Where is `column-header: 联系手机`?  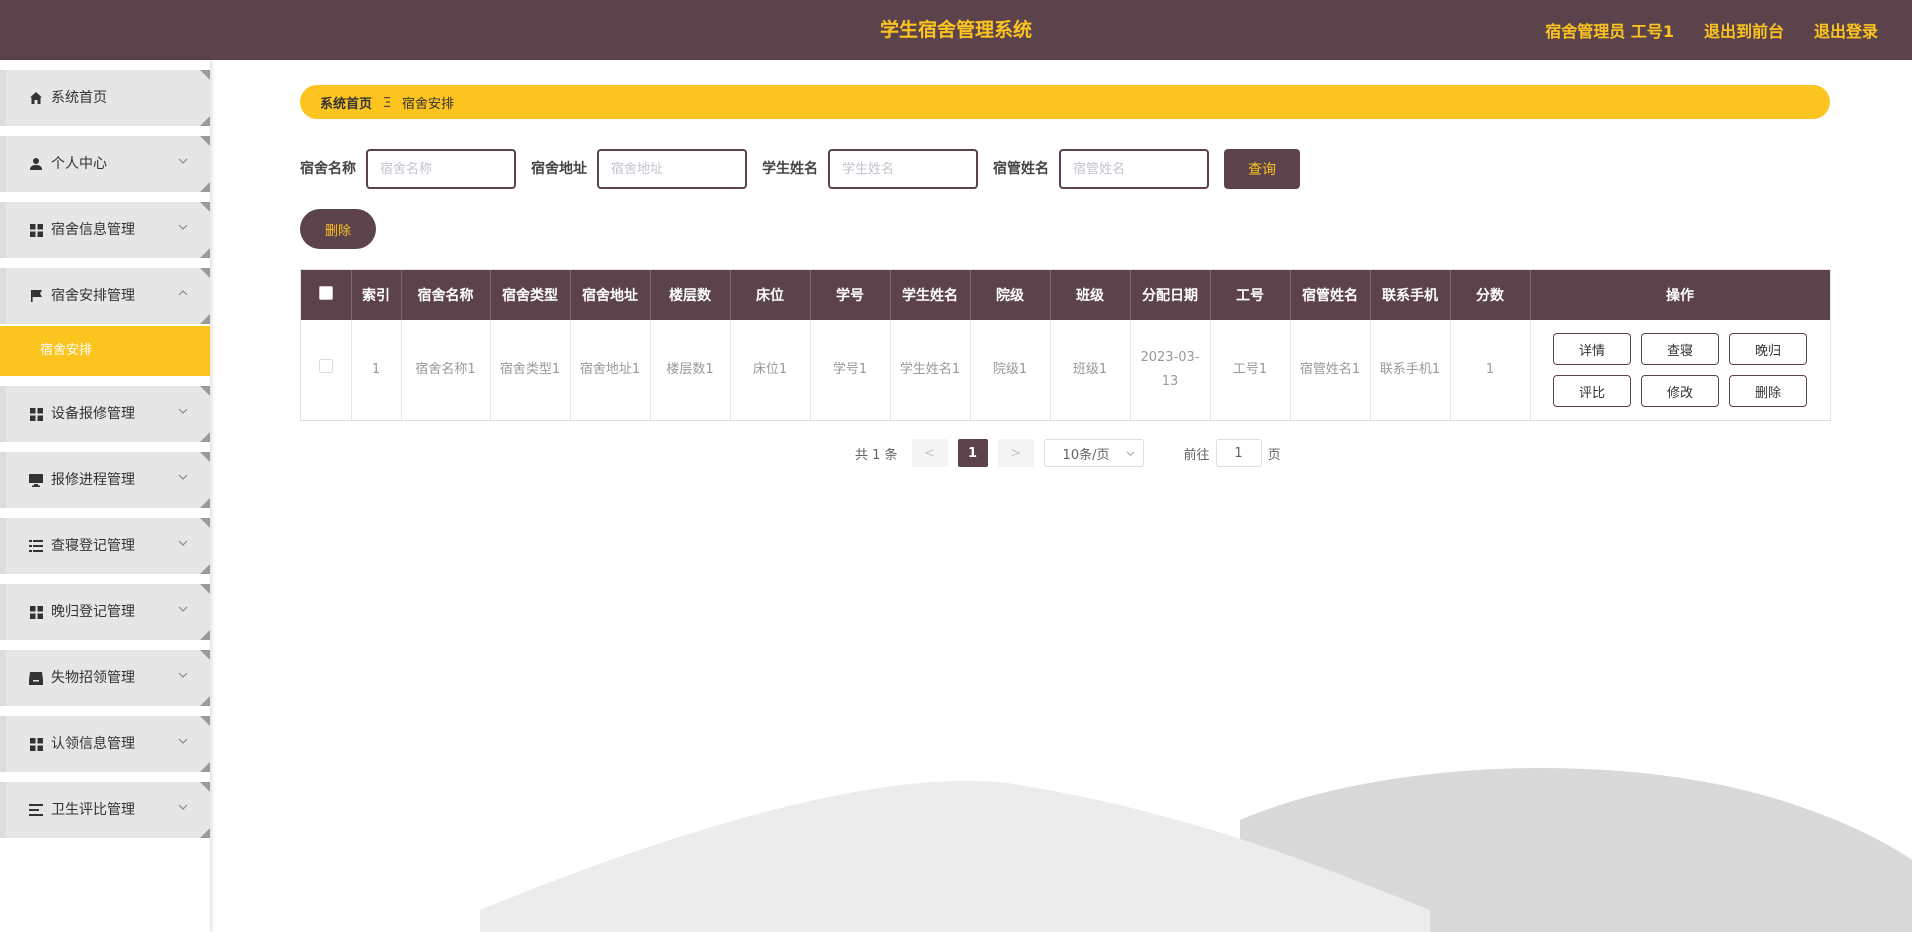 column-header: 联系手机 is located at coordinates (1410, 295).